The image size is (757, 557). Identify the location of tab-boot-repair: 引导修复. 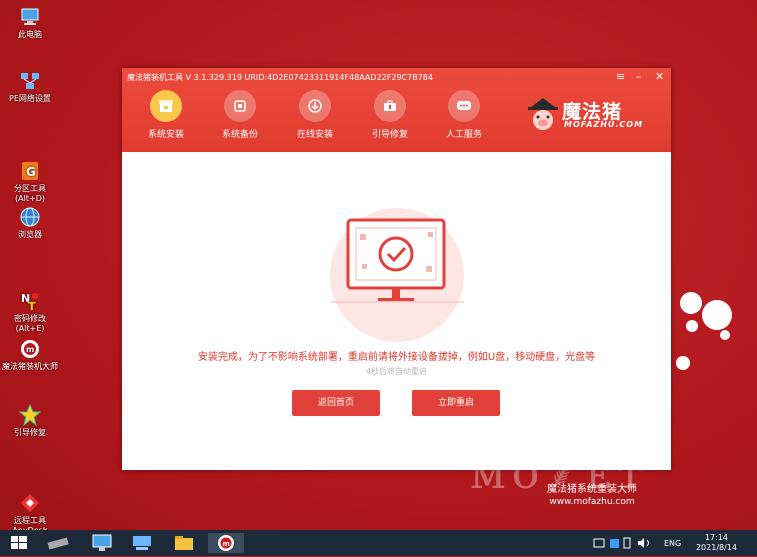
(390, 115).